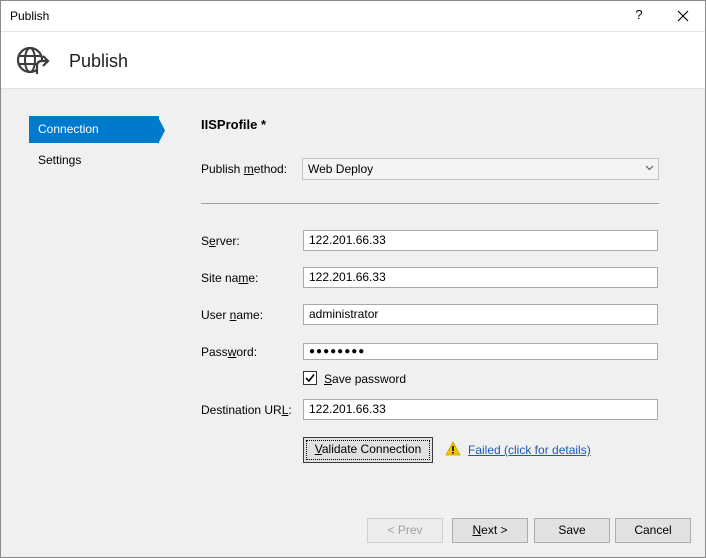  I want to click on publish-method-value: Web Deploy, so click(341, 169).